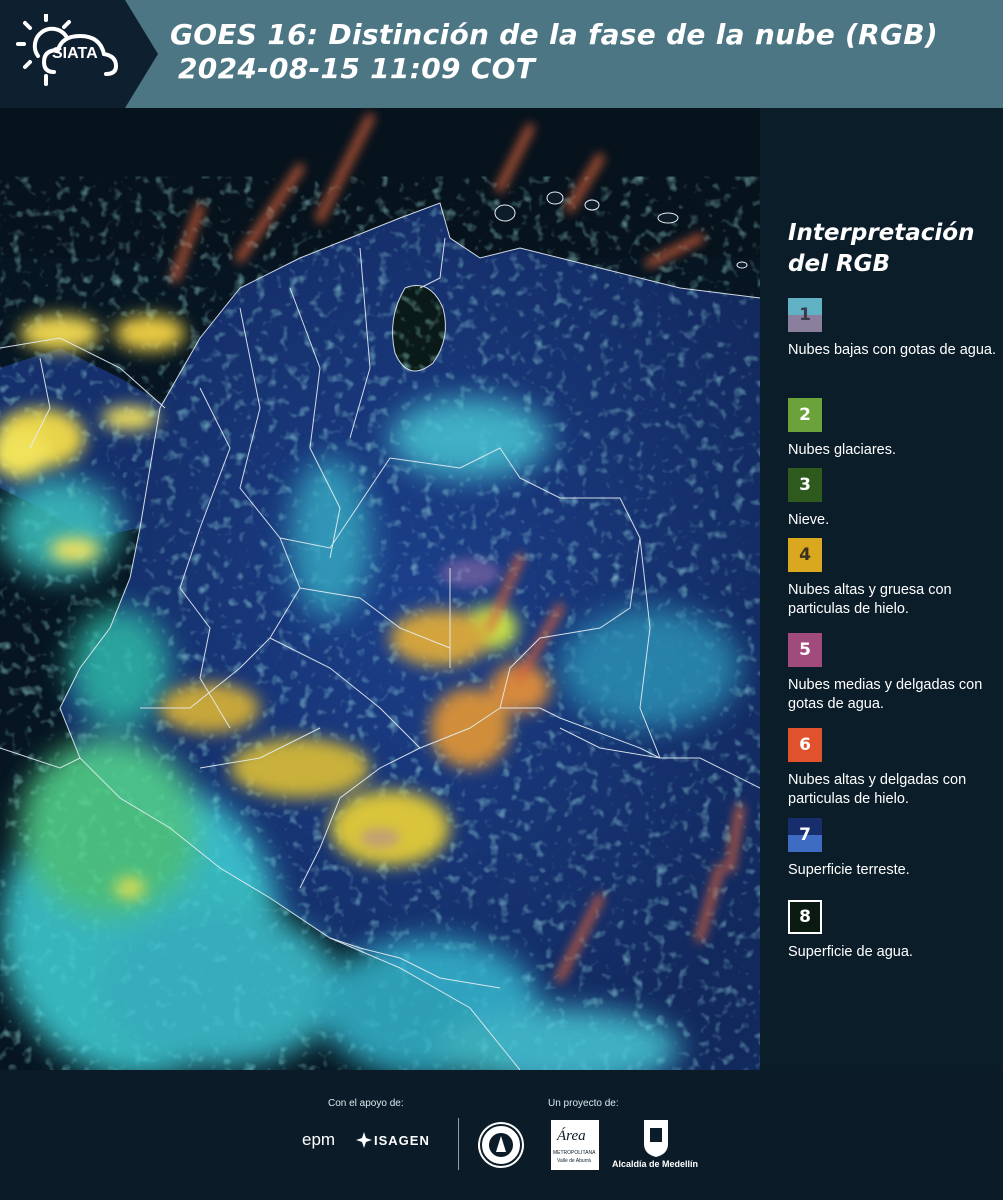  I want to click on legend-label: Superficie de agua., so click(850, 952).